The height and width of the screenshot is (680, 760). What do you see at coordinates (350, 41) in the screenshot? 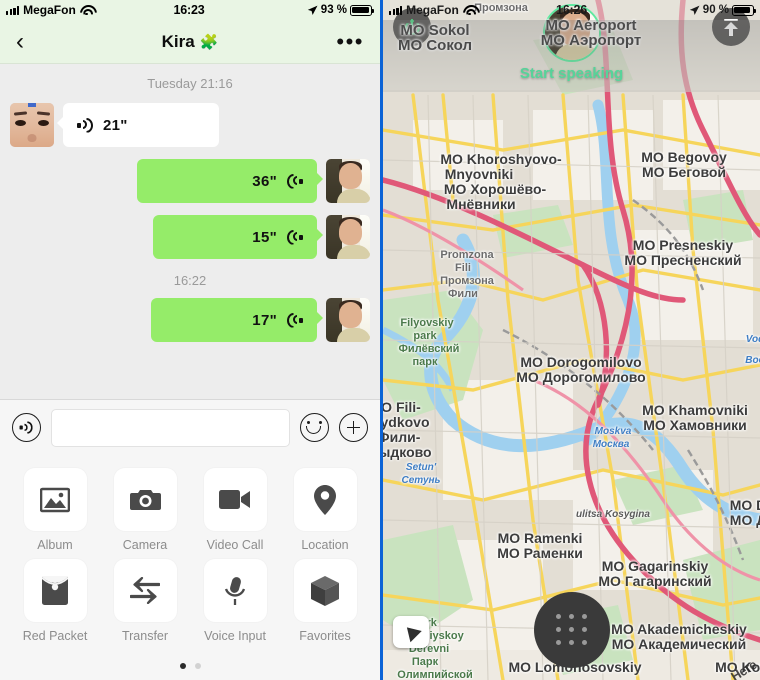
I see `ellipsis-icon: •••` at bounding box center [350, 41].